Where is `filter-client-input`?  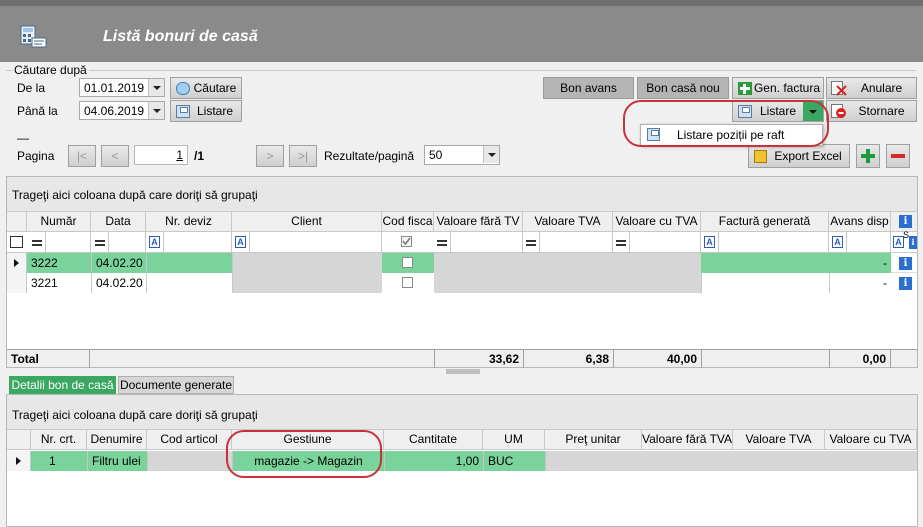 filter-client-input is located at coordinates (315, 242).